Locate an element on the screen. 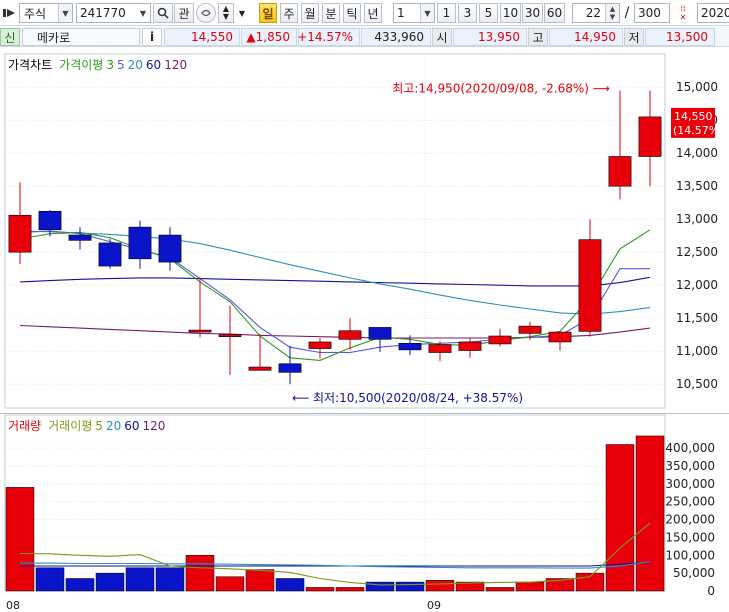 Image resolution: width=729 pixels, height=612 pixels. market-select: 주식 ▼ is located at coordinates (46, 13).